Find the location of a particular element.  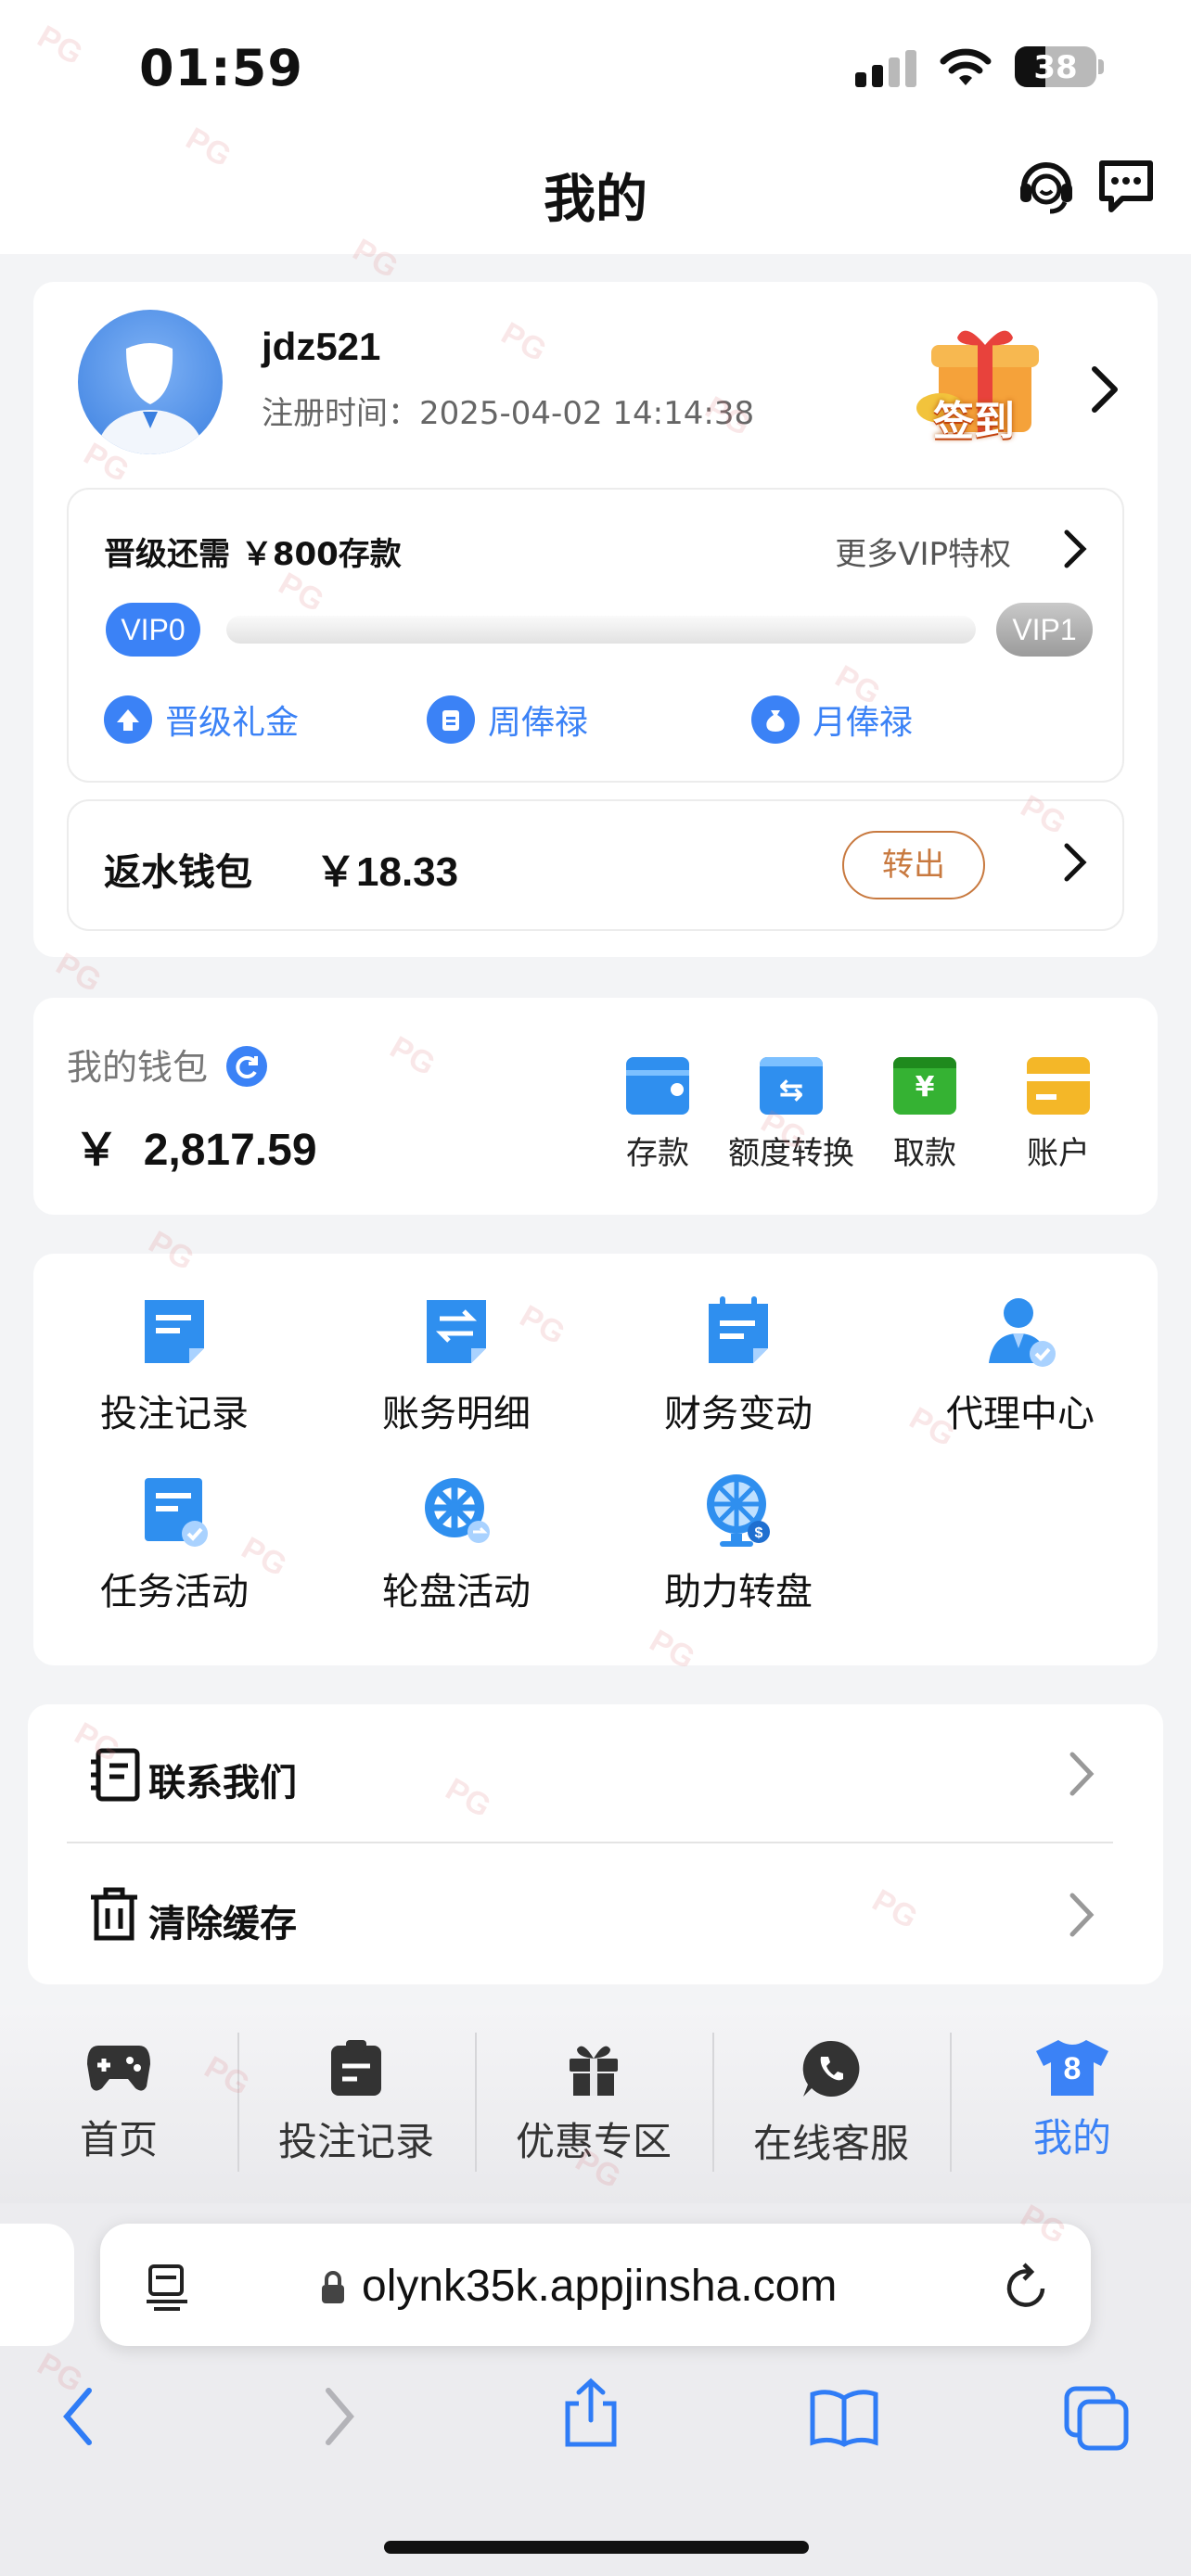

agent-icon is located at coordinates (1021, 1332).